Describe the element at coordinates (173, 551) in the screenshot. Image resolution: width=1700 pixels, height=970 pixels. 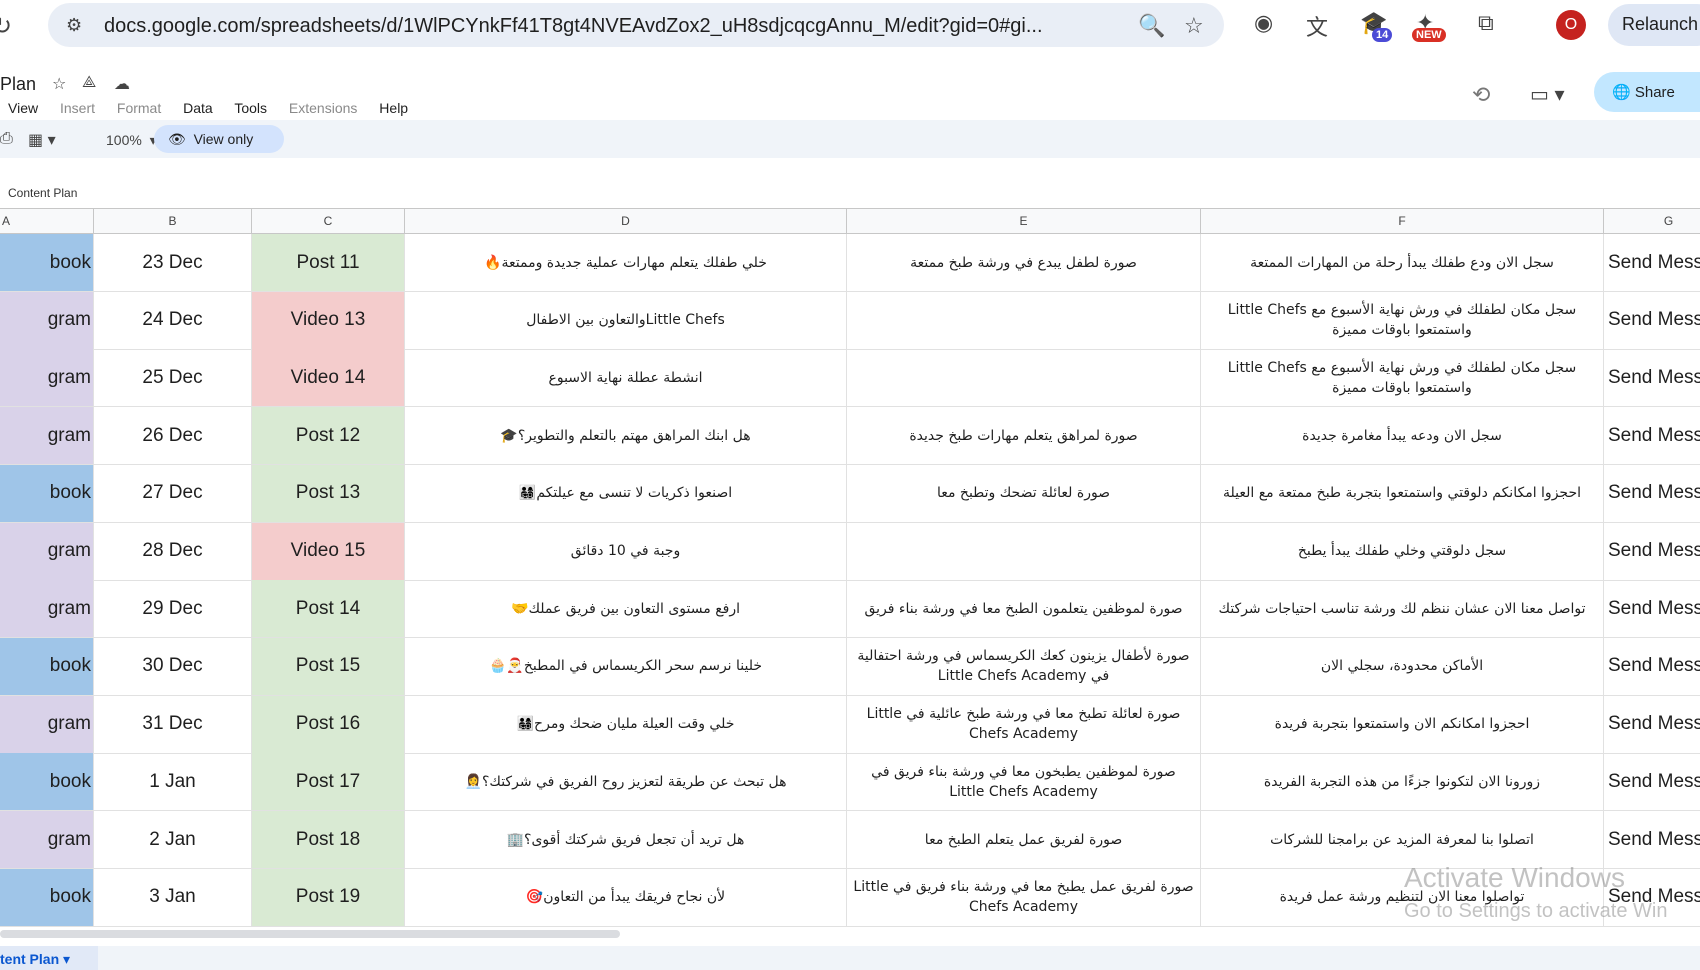
I see `date-cell: 28 Dec` at that location.